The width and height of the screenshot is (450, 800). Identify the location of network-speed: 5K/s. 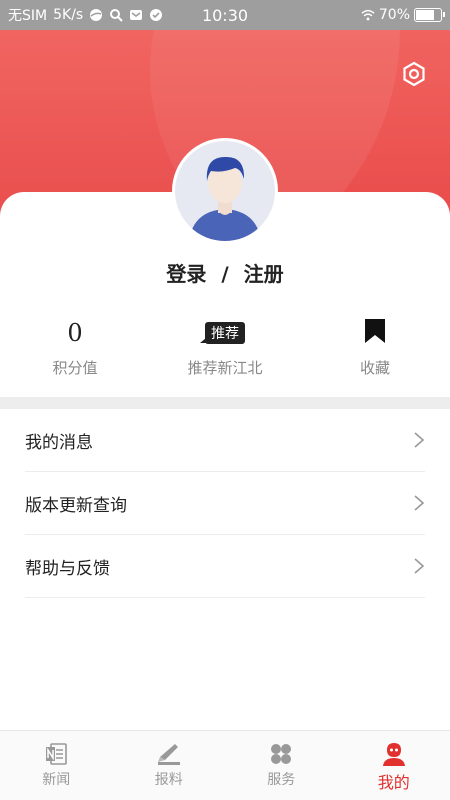
(68, 15).